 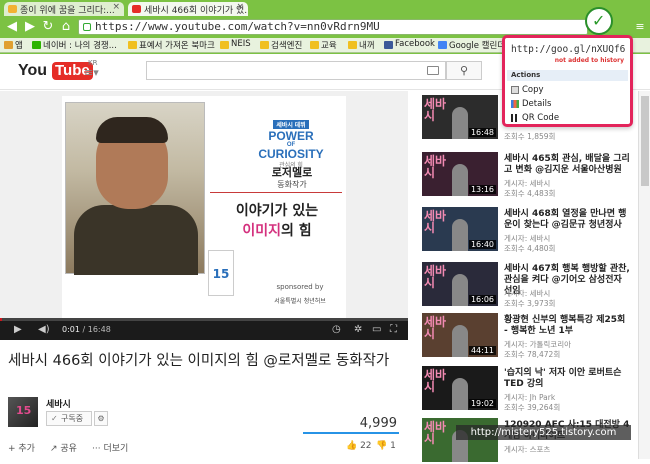 I want to click on keyboard-icon, so click(x=433, y=70).